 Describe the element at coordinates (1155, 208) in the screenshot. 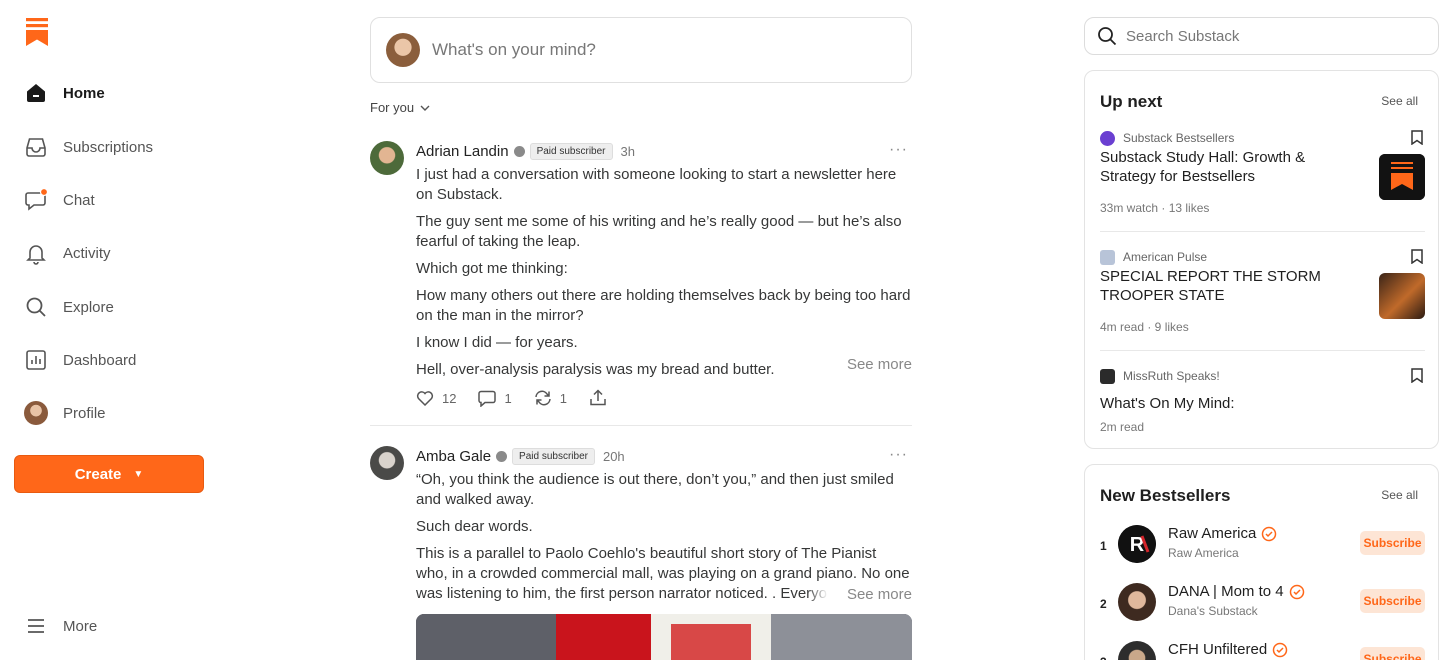

I see `up-next-meta: 33m watch · 13 likes` at that location.